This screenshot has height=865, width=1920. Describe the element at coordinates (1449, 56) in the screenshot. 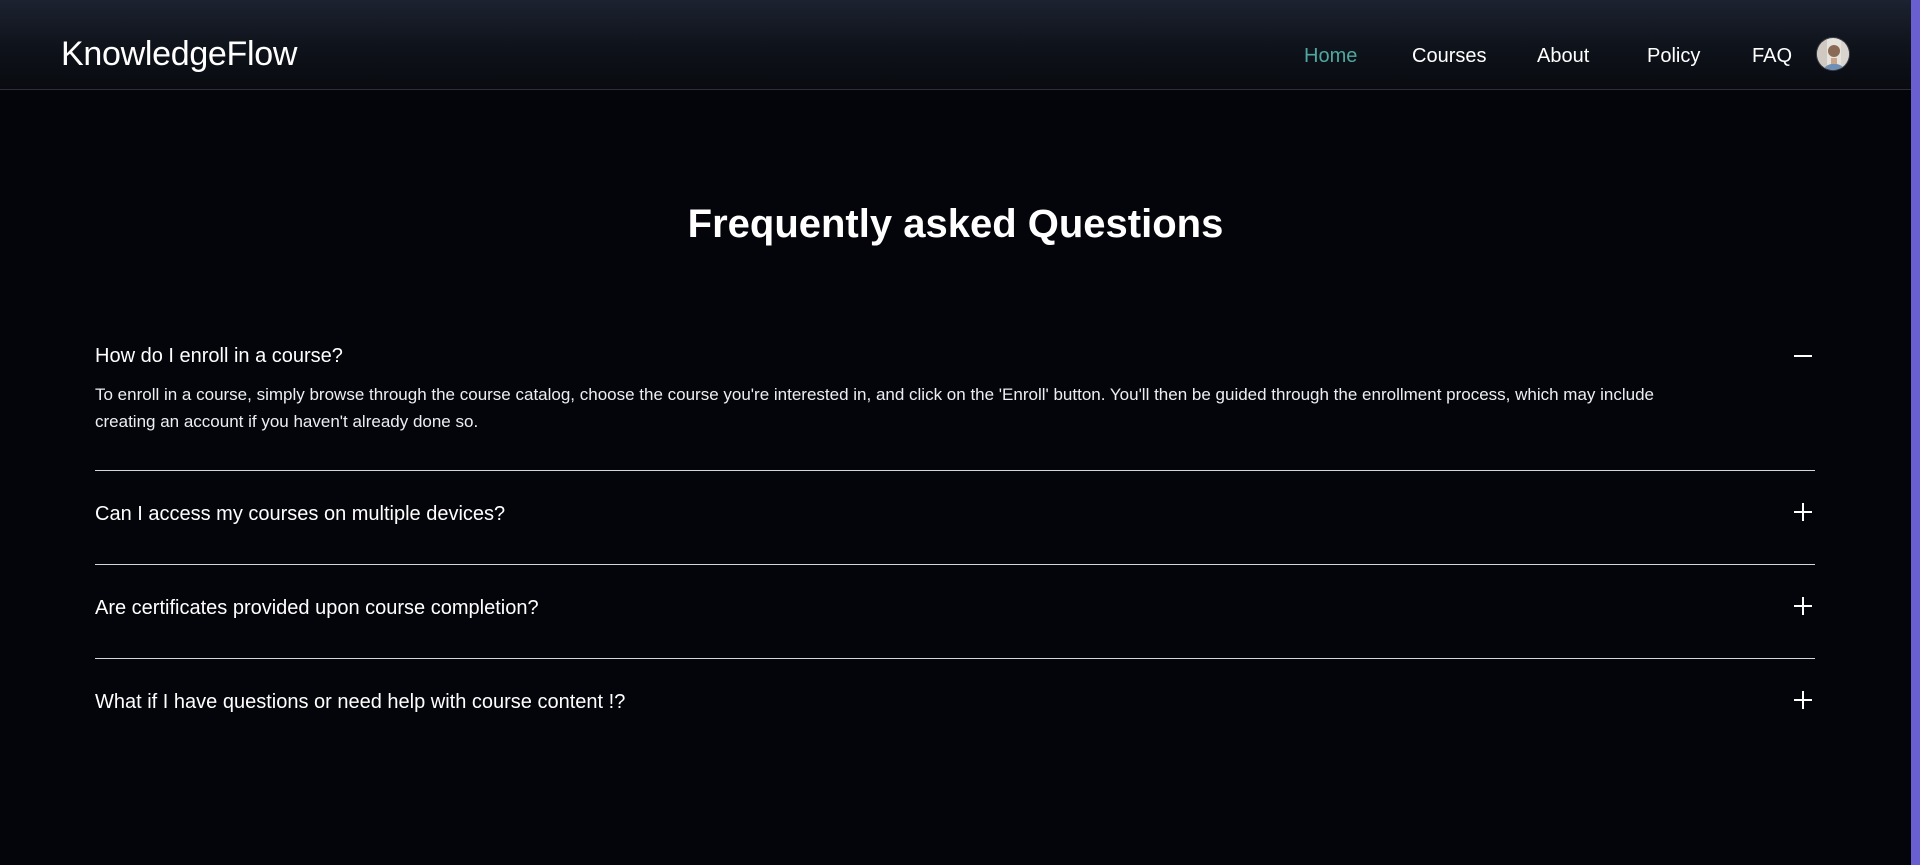

I see `nav-courses-link: Courses` at that location.